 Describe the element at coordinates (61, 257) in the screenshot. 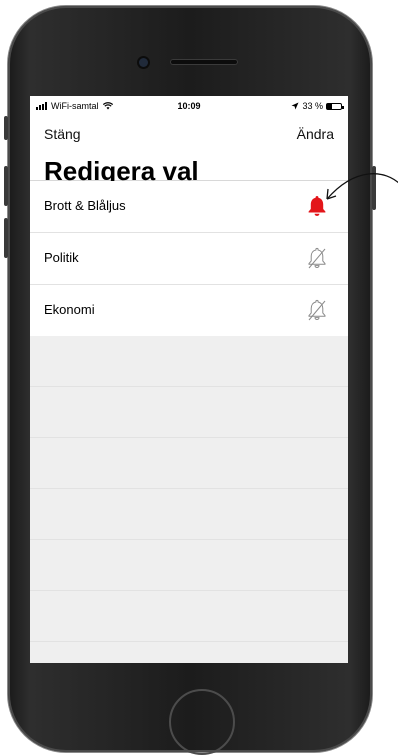

I see `list-item-label: Politik` at that location.